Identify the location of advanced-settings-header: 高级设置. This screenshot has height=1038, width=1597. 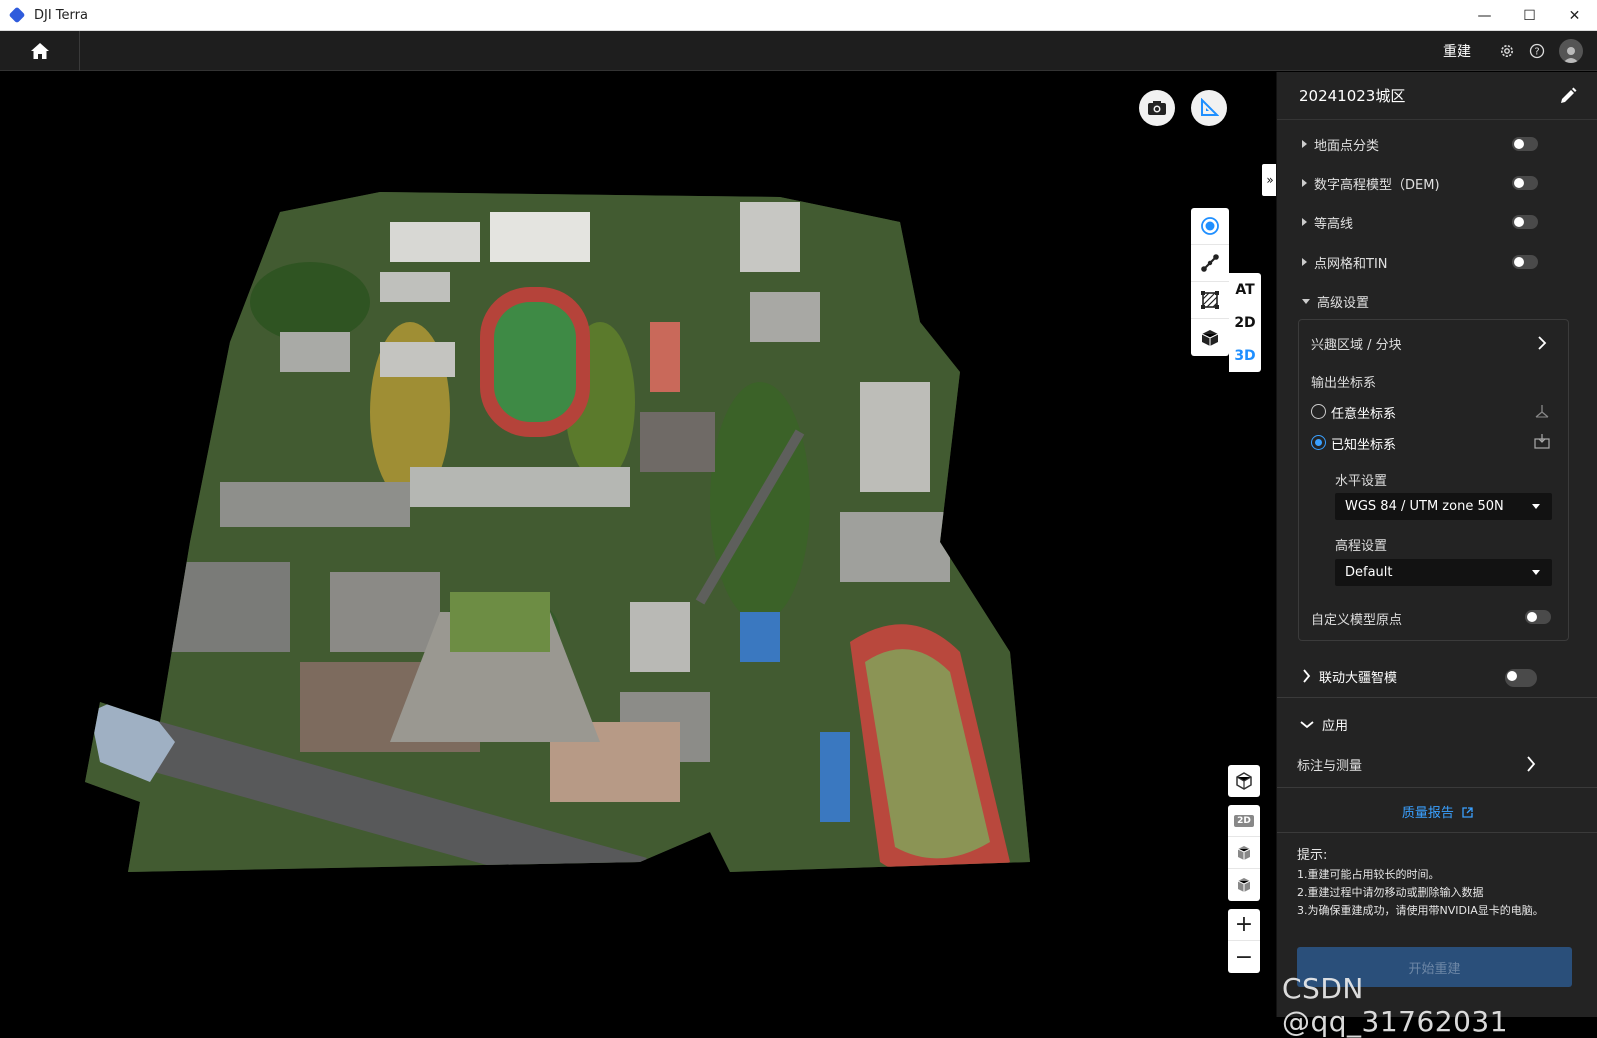
(1427, 301).